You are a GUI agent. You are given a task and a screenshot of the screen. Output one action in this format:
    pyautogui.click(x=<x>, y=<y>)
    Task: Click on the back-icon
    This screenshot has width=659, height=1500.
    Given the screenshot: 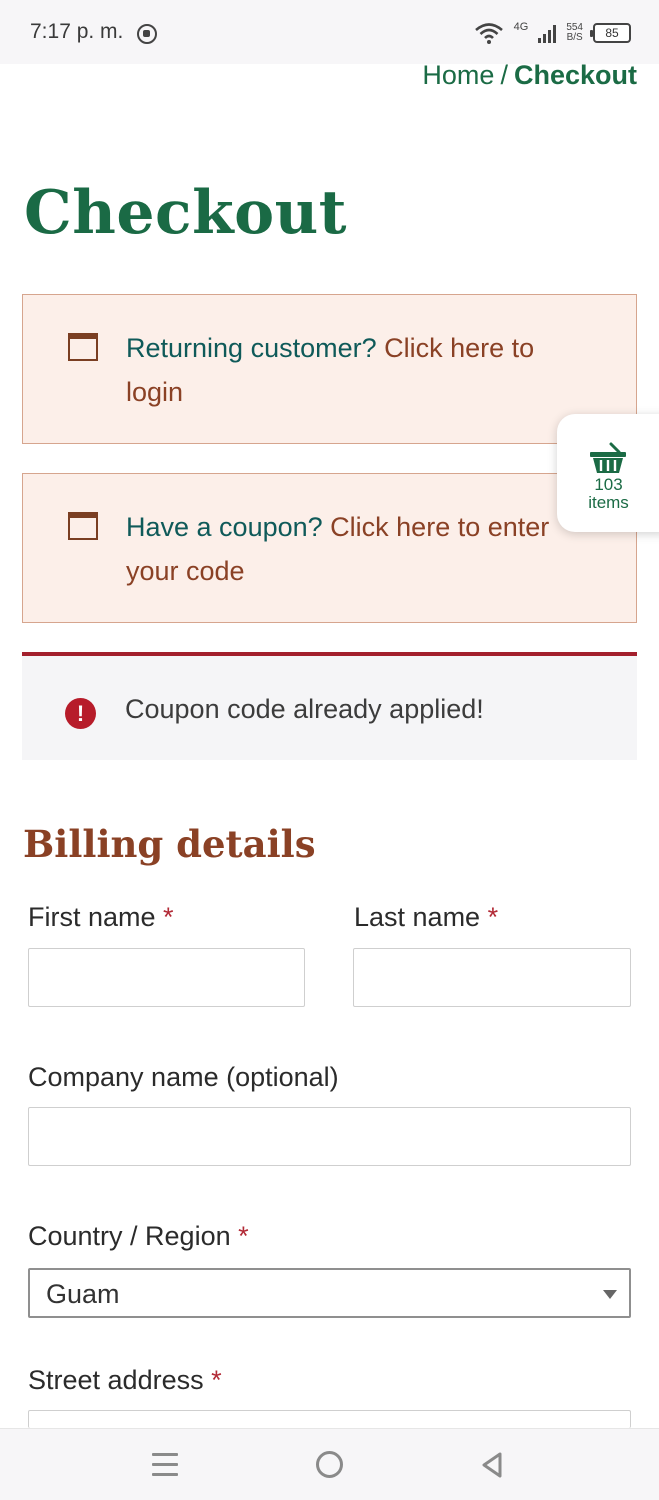 What is the action you would take?
    pyautogui.click(x=492, y=1465)
    